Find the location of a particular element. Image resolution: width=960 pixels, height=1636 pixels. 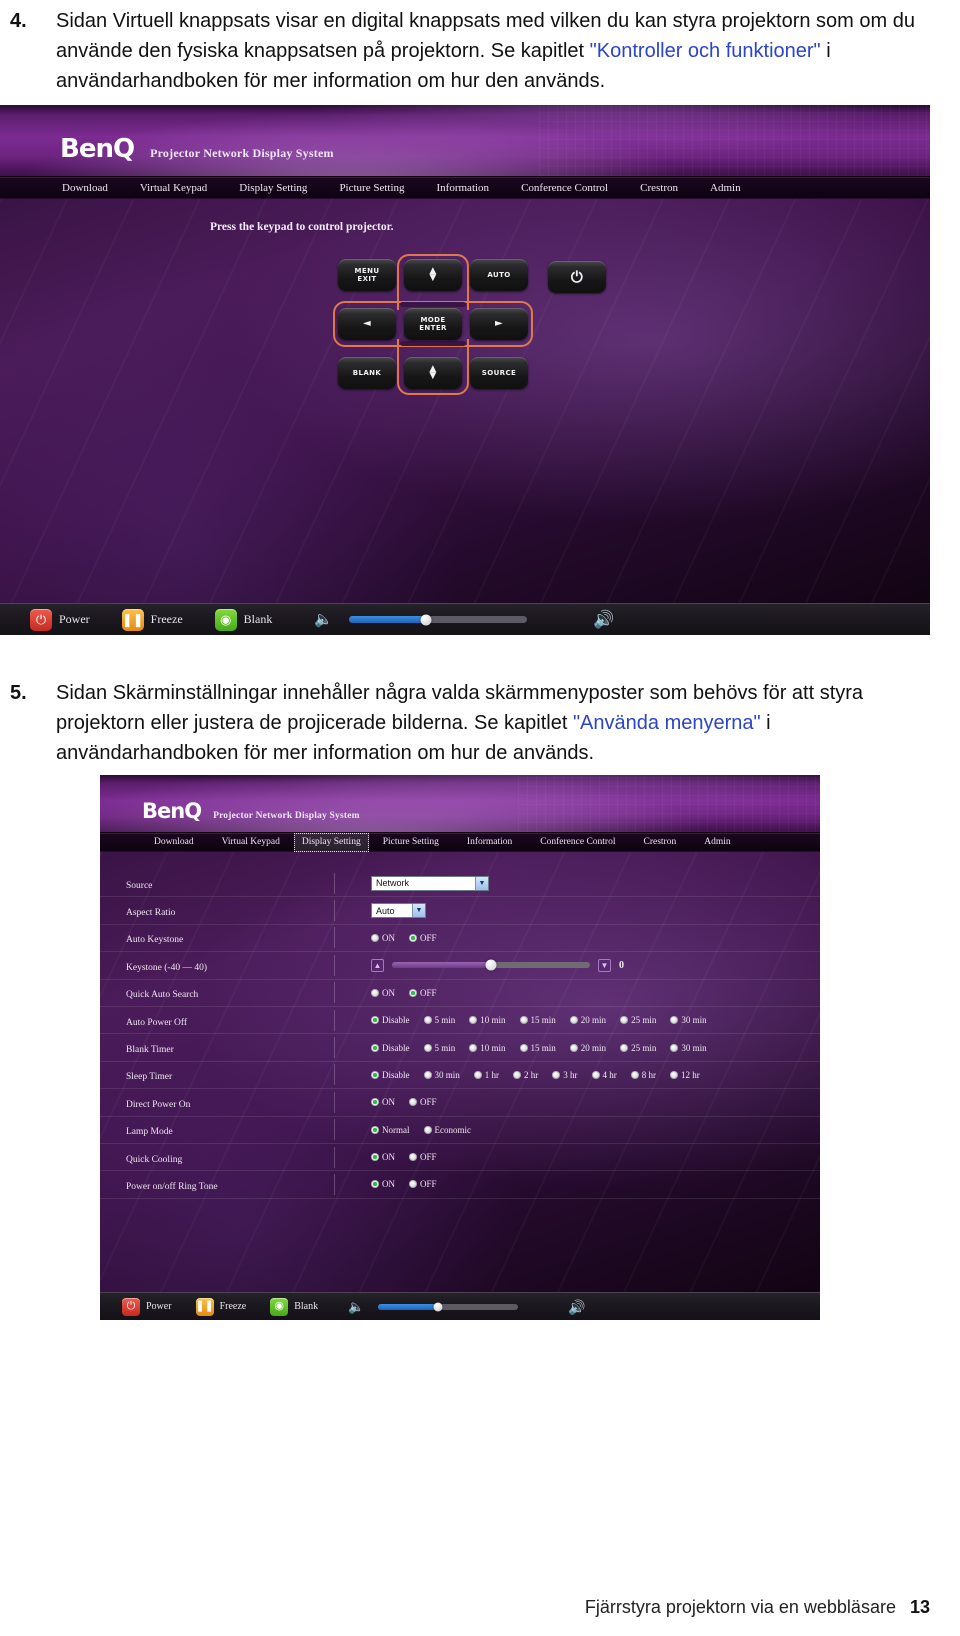

auto-power-off-radio-5: 25 min is located at coordinates (638, 1020).